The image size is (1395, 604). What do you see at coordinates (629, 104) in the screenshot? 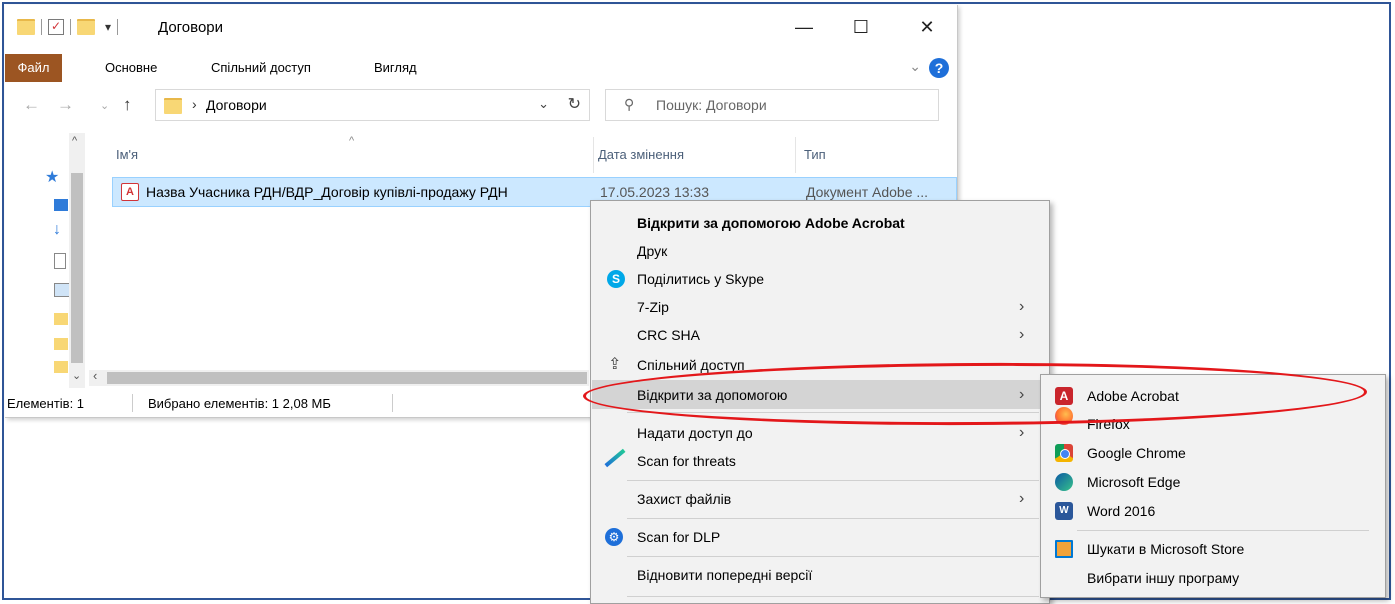
I see `search-icon: ⚲` at bounding box center [629, 104].